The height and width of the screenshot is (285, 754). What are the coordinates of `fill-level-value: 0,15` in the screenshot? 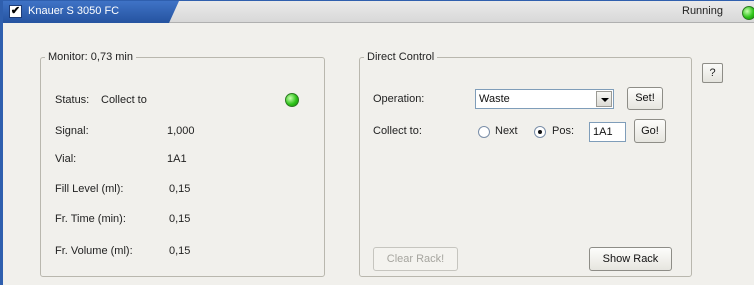 It's located at (180, 189).